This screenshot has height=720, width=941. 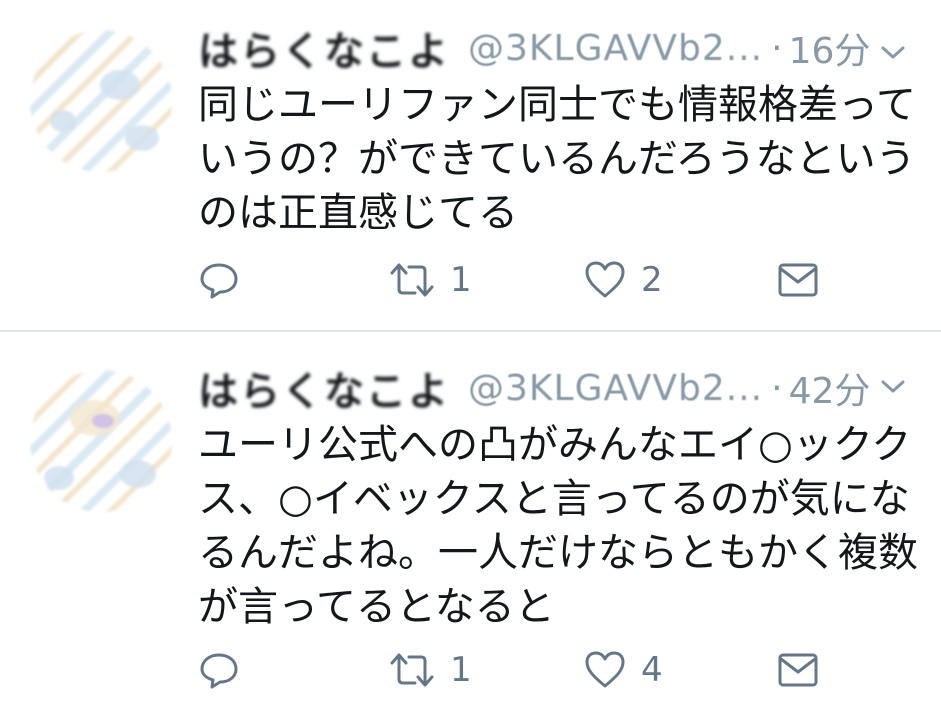 I want to click on tweet-text-line: のは正直感じてる, so click(x=358, y=213).